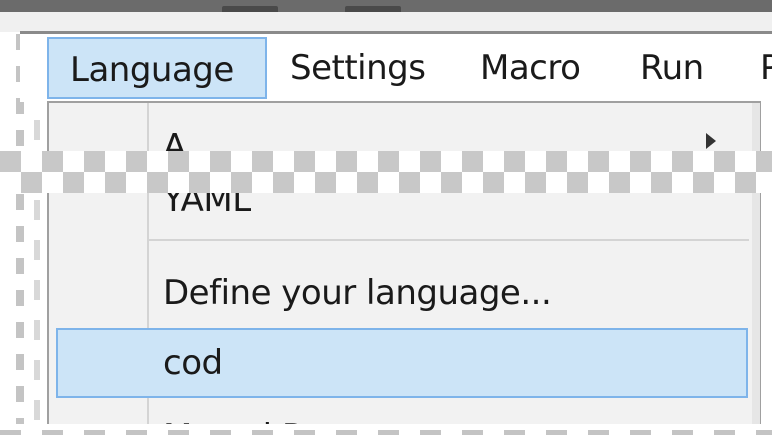 The width and height of the screenshot is (772, 435). What do you see at coordinates (449, 240) in the screenshot?
I see `menu-separator` at bounding box center [449, 240].